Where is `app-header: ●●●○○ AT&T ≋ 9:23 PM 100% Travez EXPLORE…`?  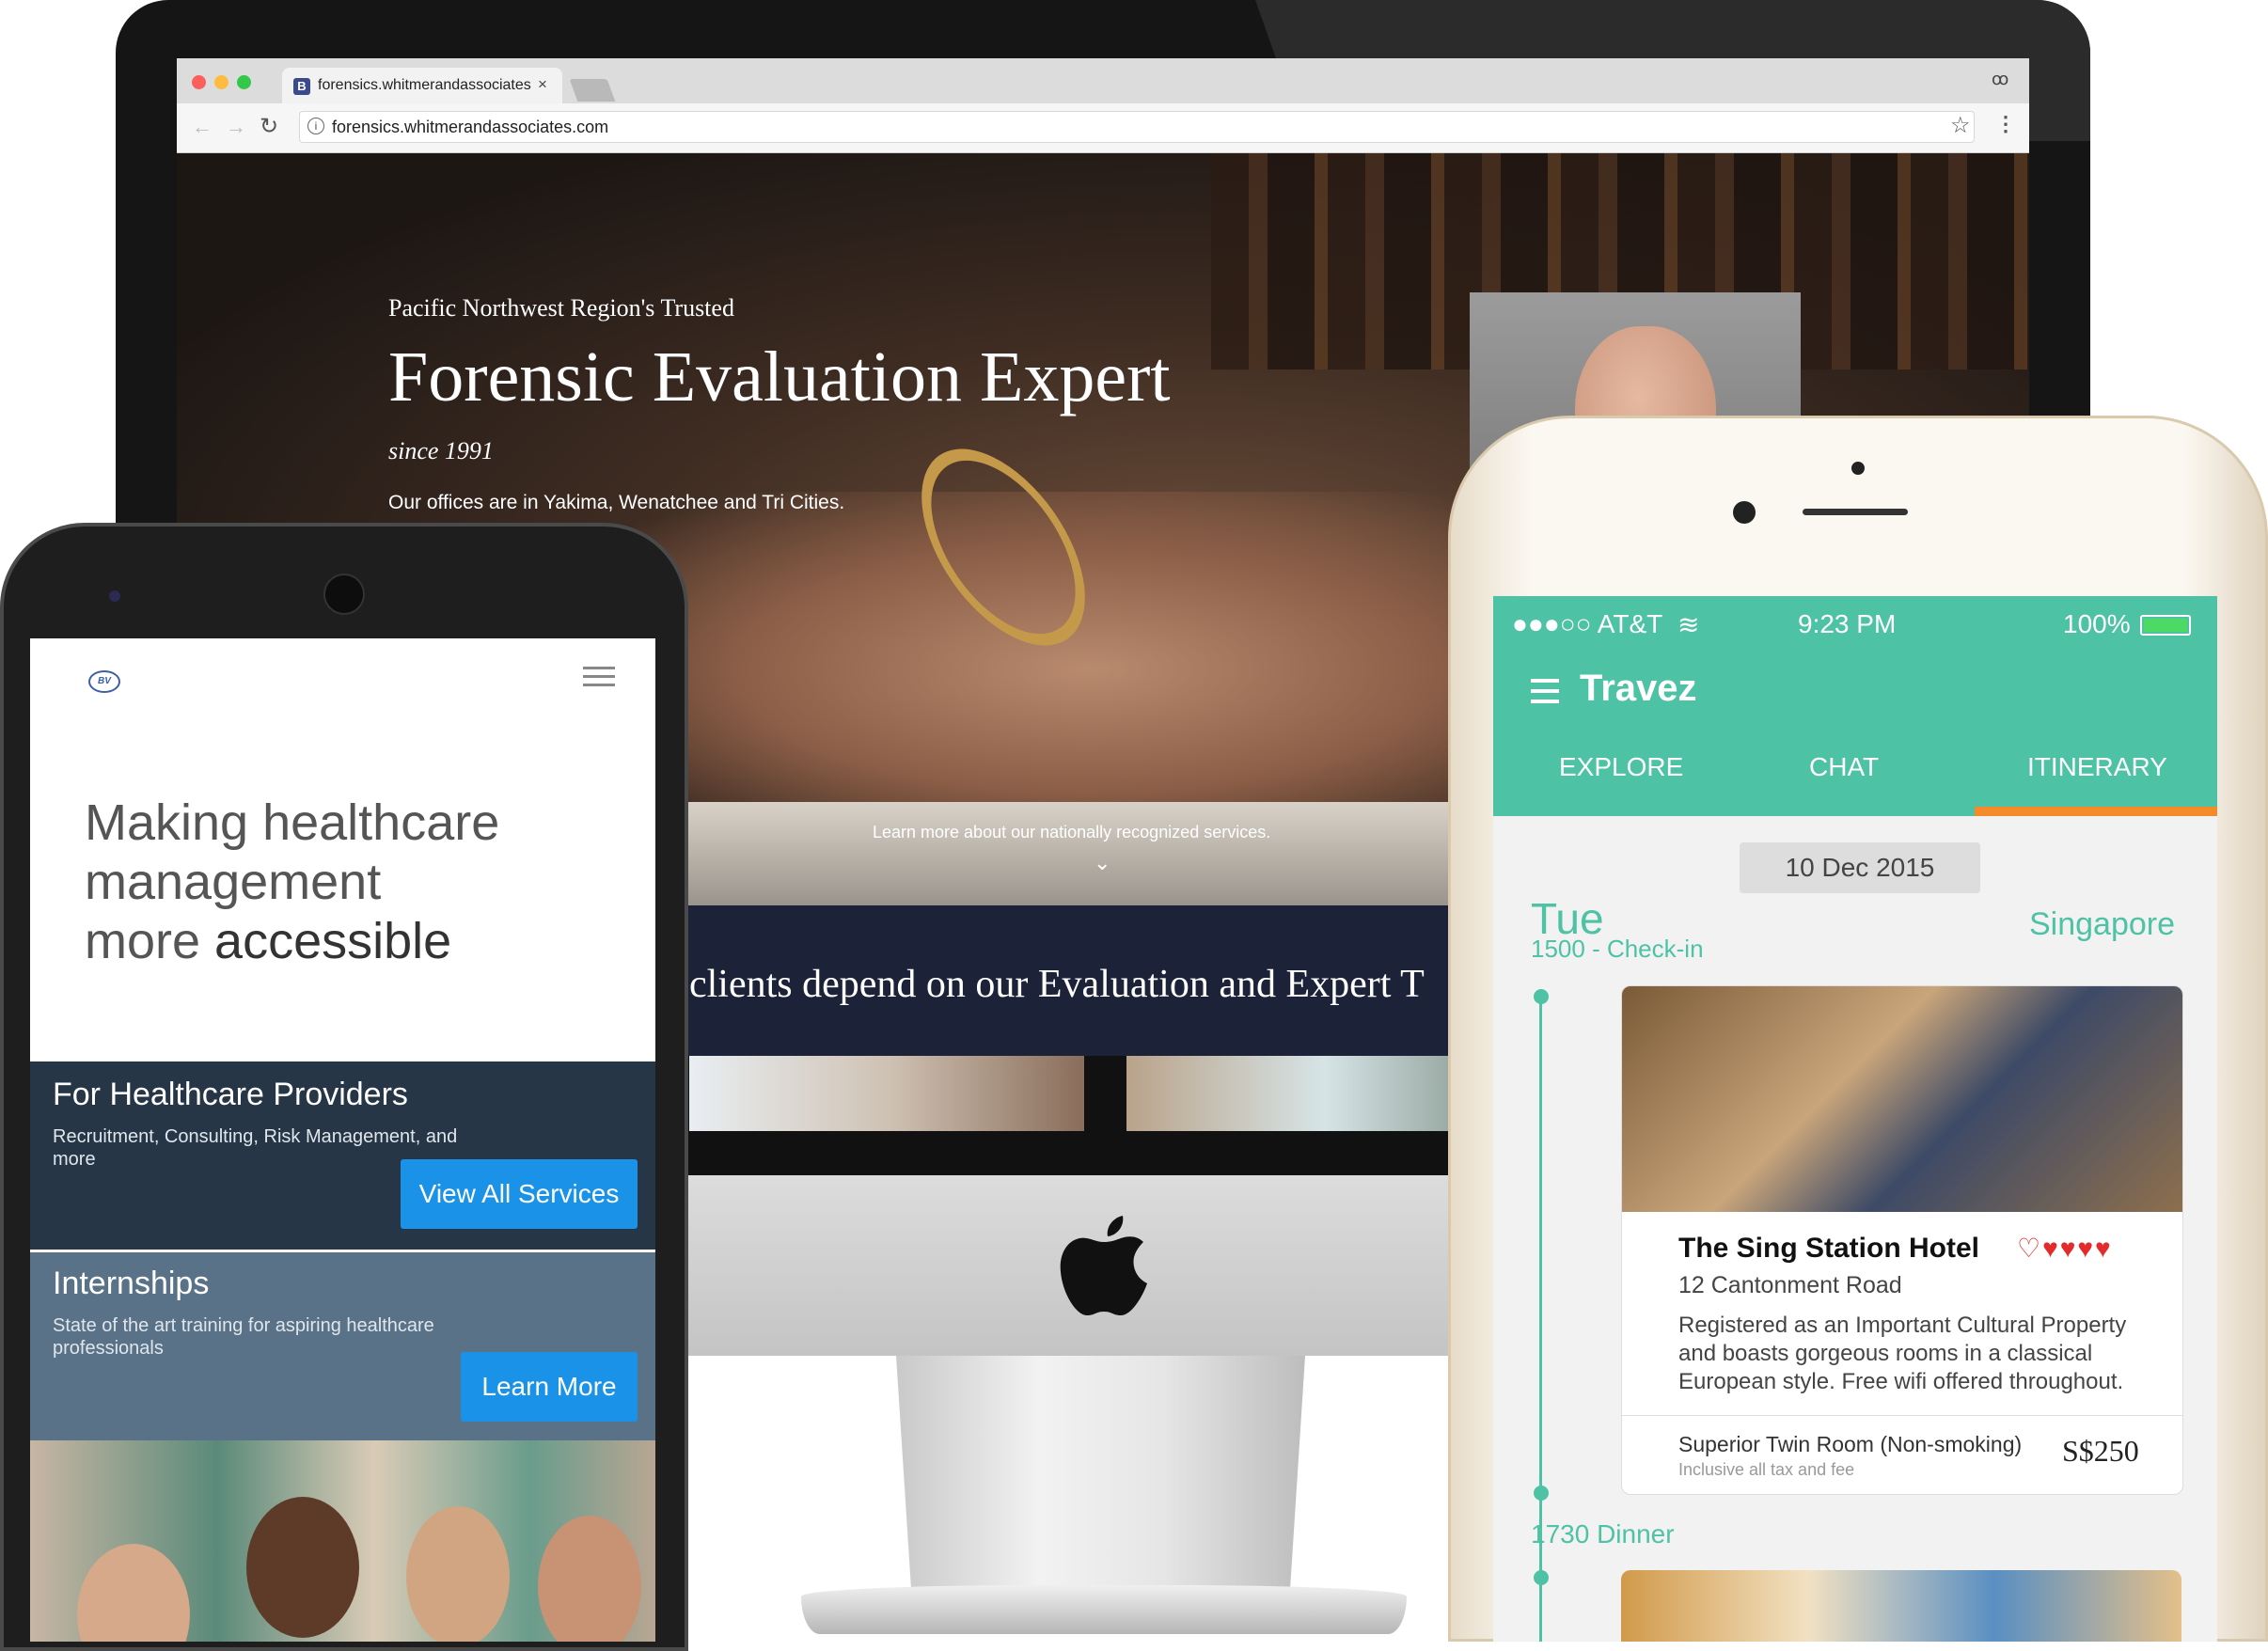 app-header: ●●●○○ AT&T ≋ 9:23 PM 100% Travez EXPLORE… is located at coordinates (1855, 706).